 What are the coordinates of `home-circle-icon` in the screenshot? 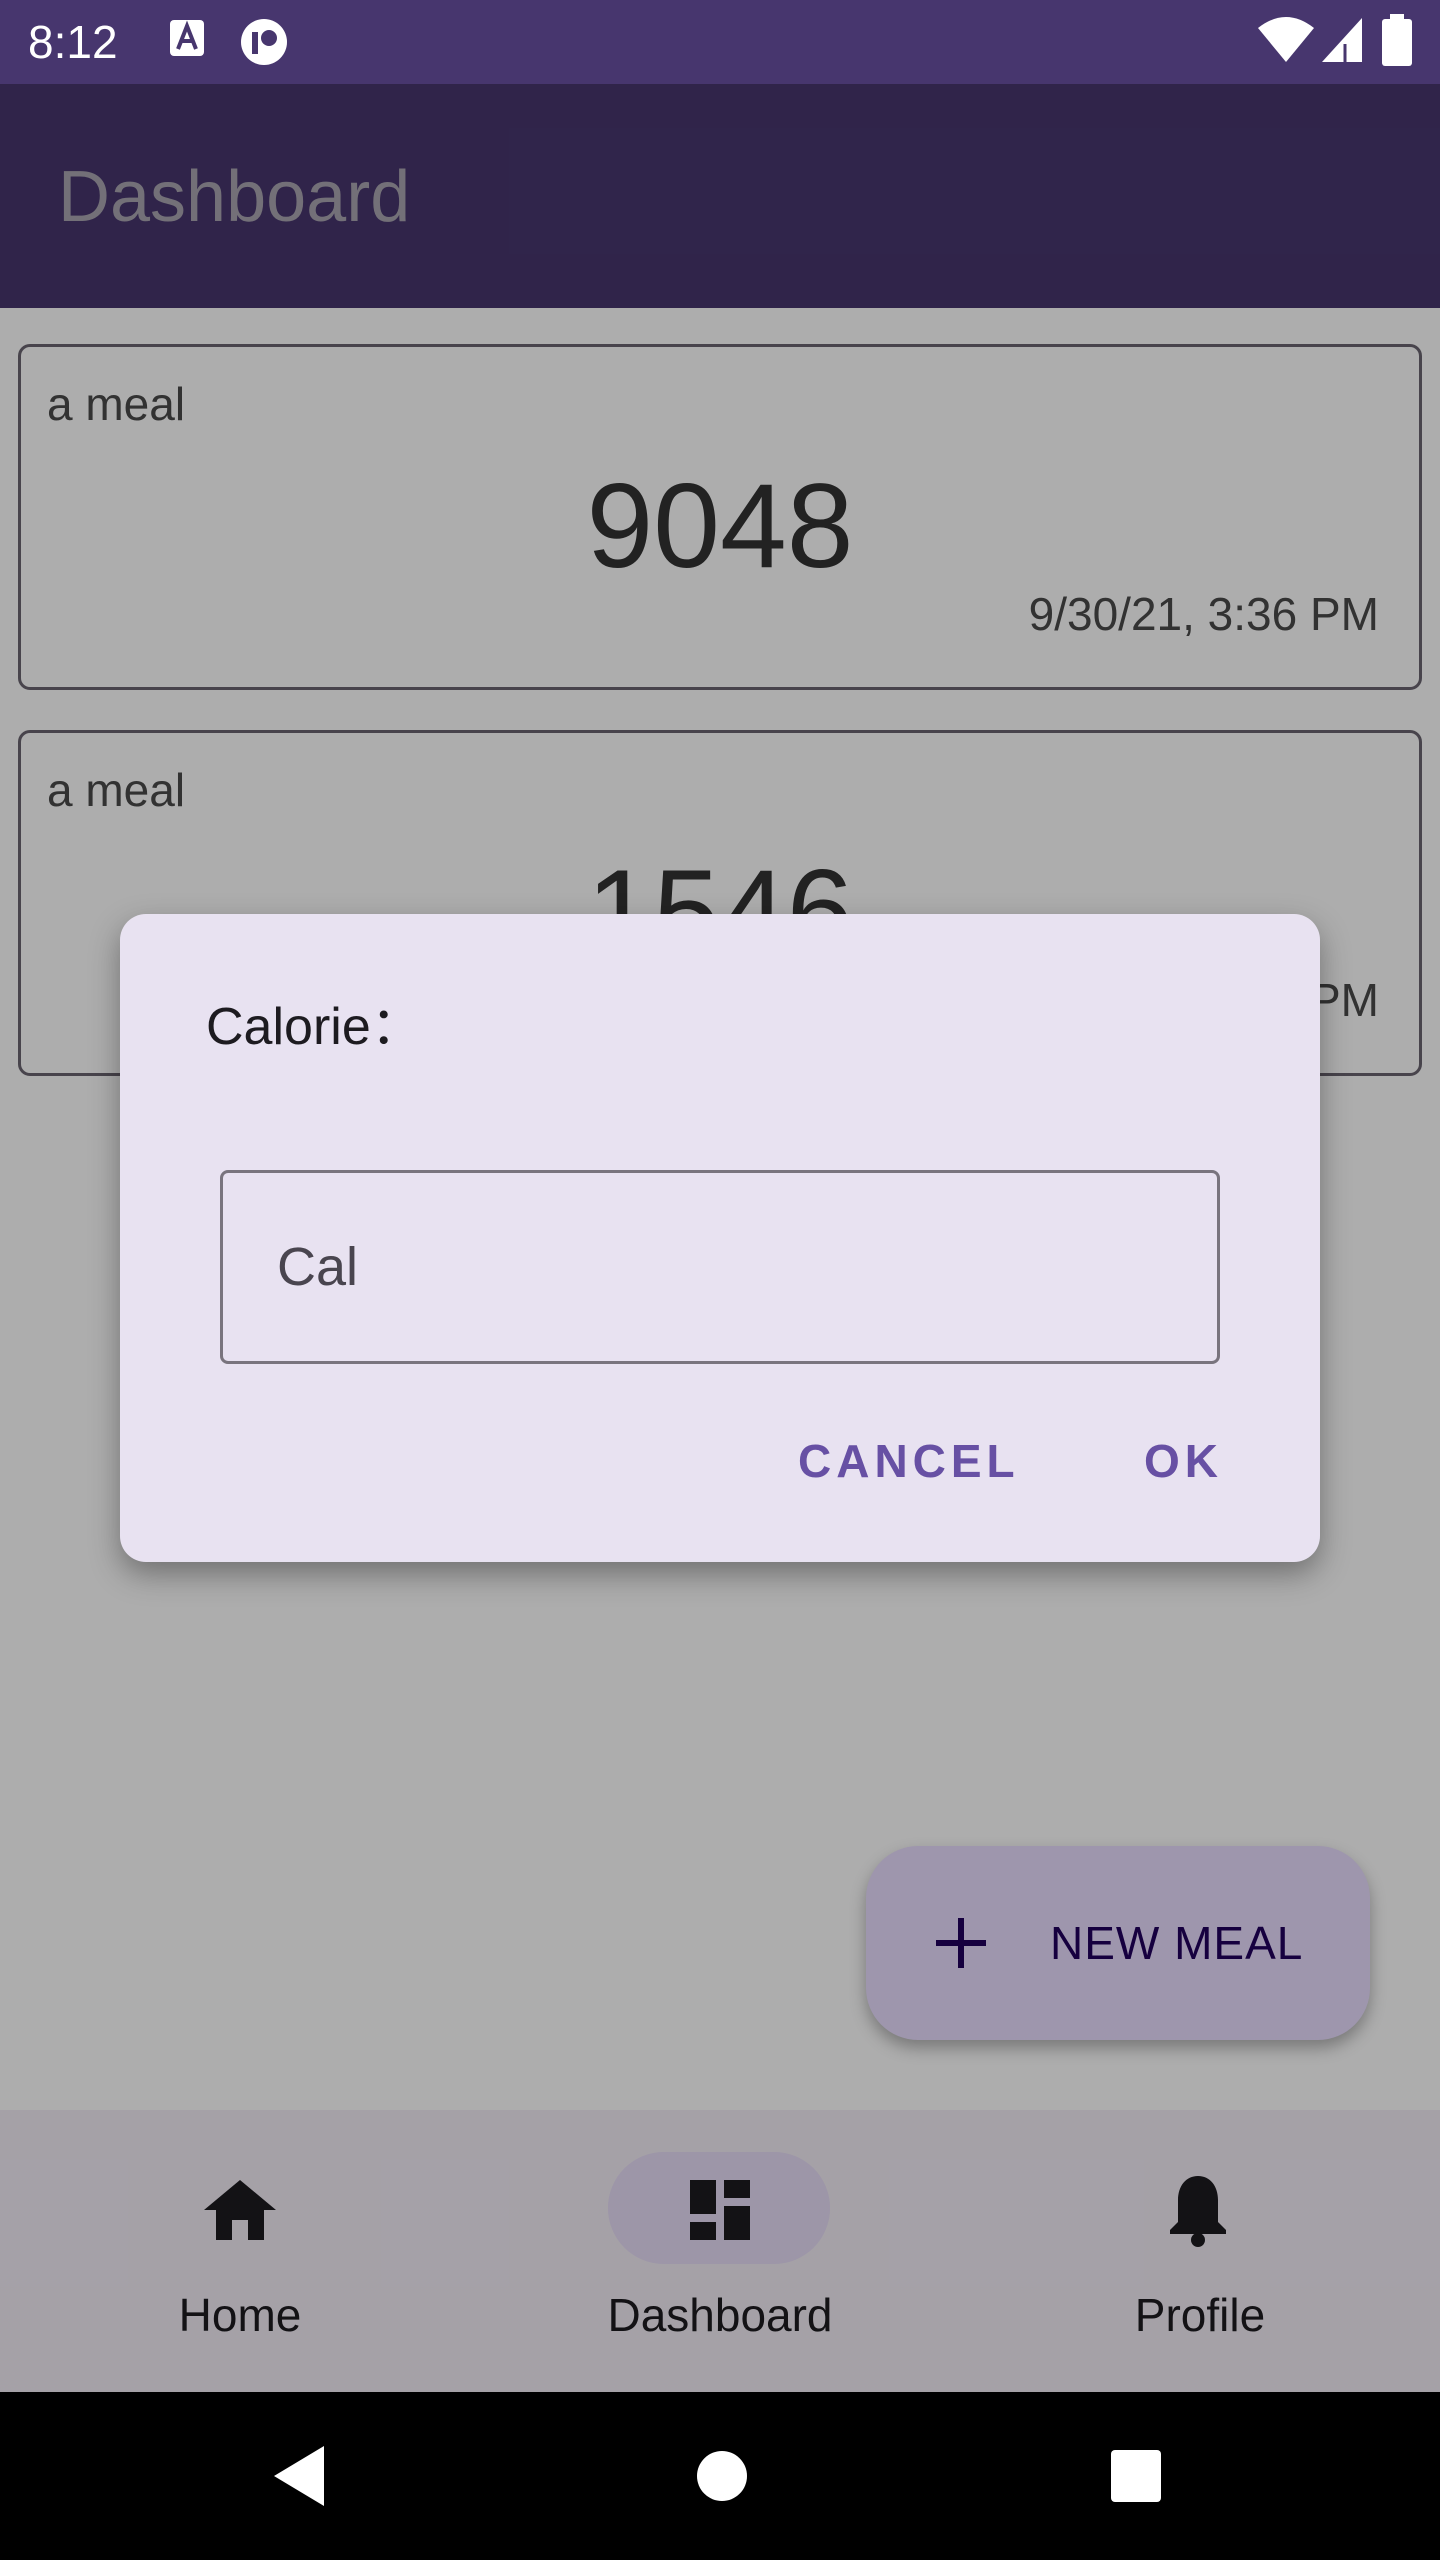 It's located at (722, 2478).